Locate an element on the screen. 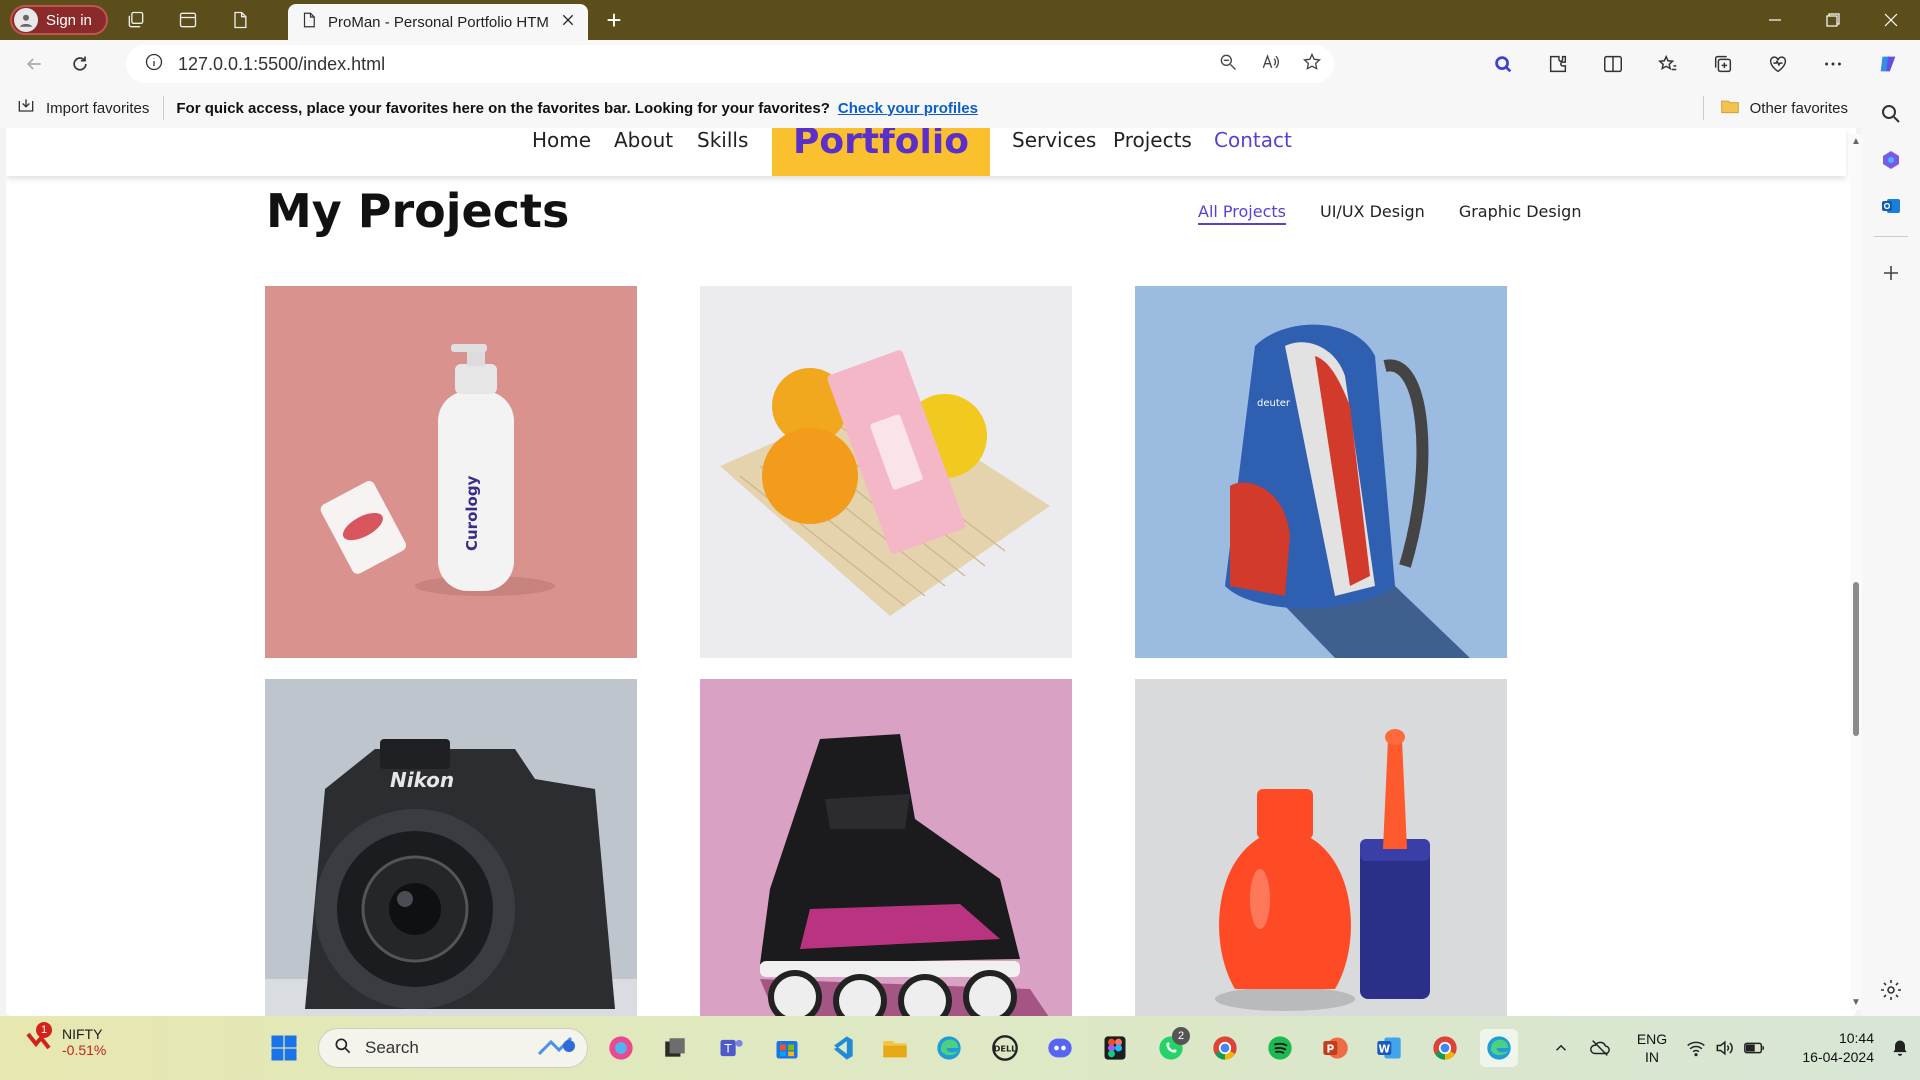 This screenshot has width=1920, height=1080. spotify-app-icon is located at coordinates (1280, 1048).